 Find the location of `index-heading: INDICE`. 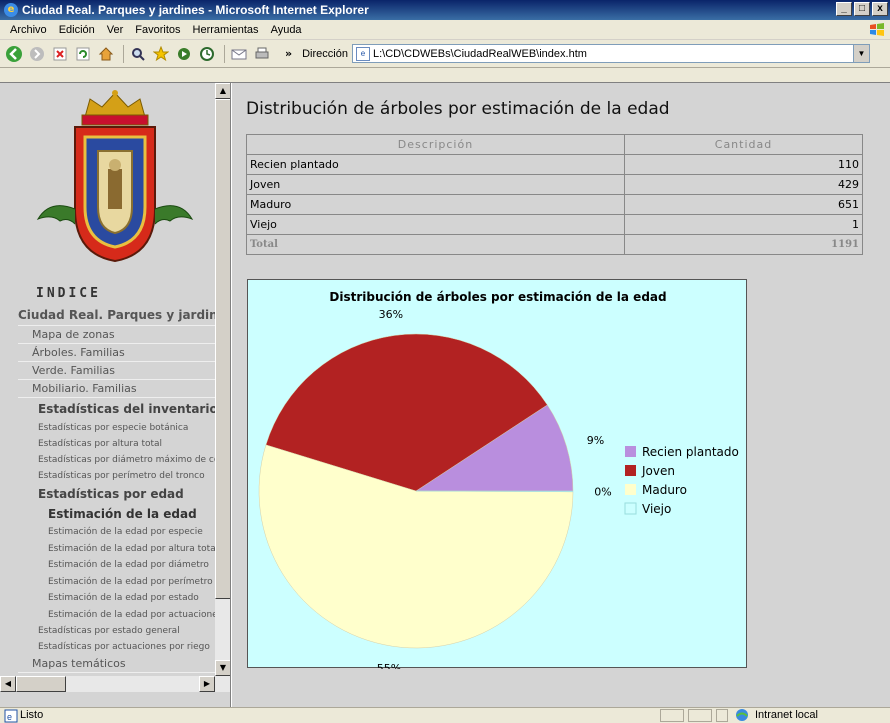

index-heading: INDICE is located at coordinates (68, 293).